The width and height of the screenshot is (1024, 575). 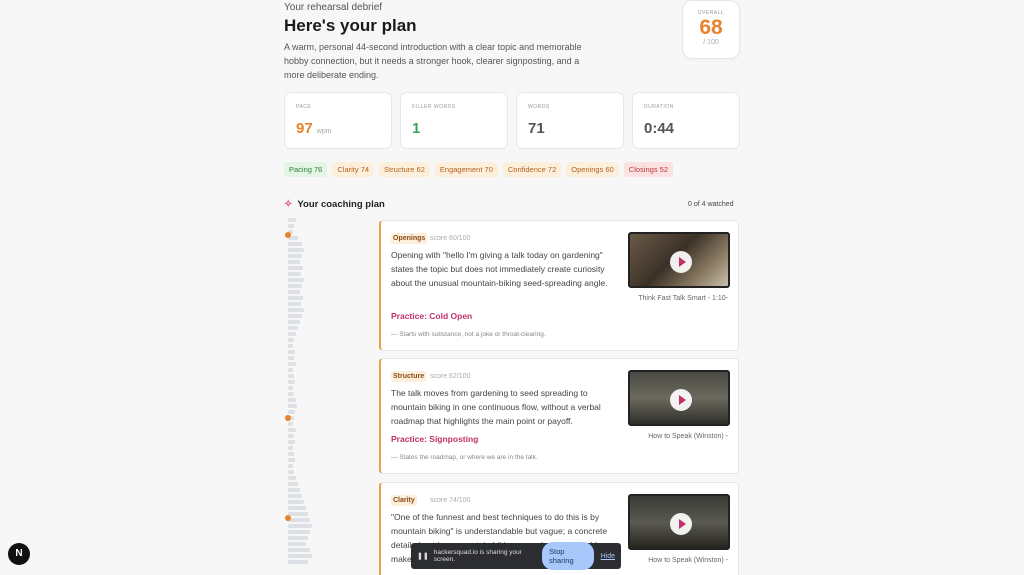 What do you see at coordinates (333, 7) in the screenshot?
I see `rehearsal-debrief-eyebrow: Your rehearsal debrief` at bounding box center [333, 7].